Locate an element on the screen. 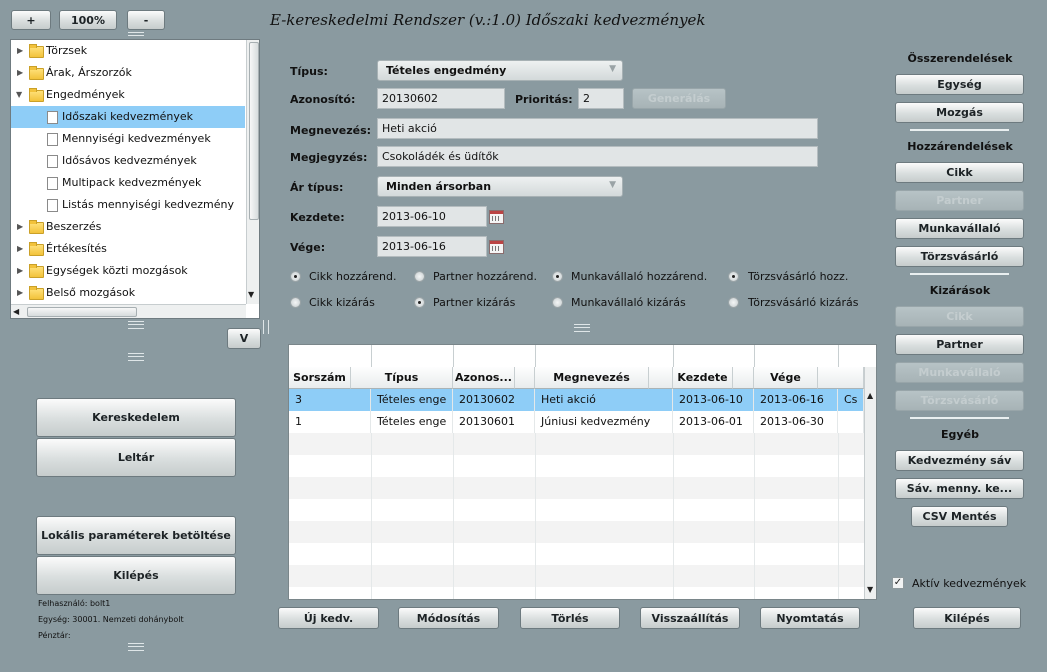 This screenshot has width=1047, height=672. azonosito-field: 20130602 is located at coordinates (441, 98).